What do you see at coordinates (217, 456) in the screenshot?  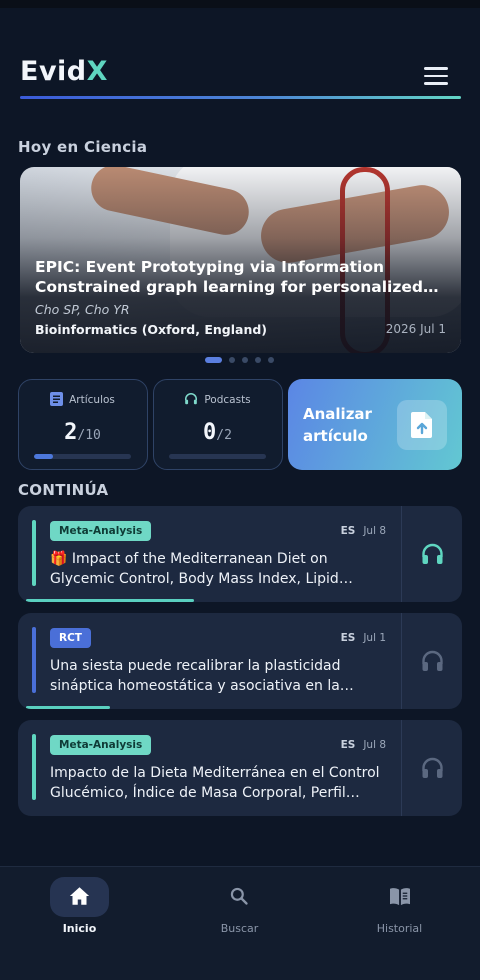 I see `podcasts-progress` at bounding box center [217, 456].